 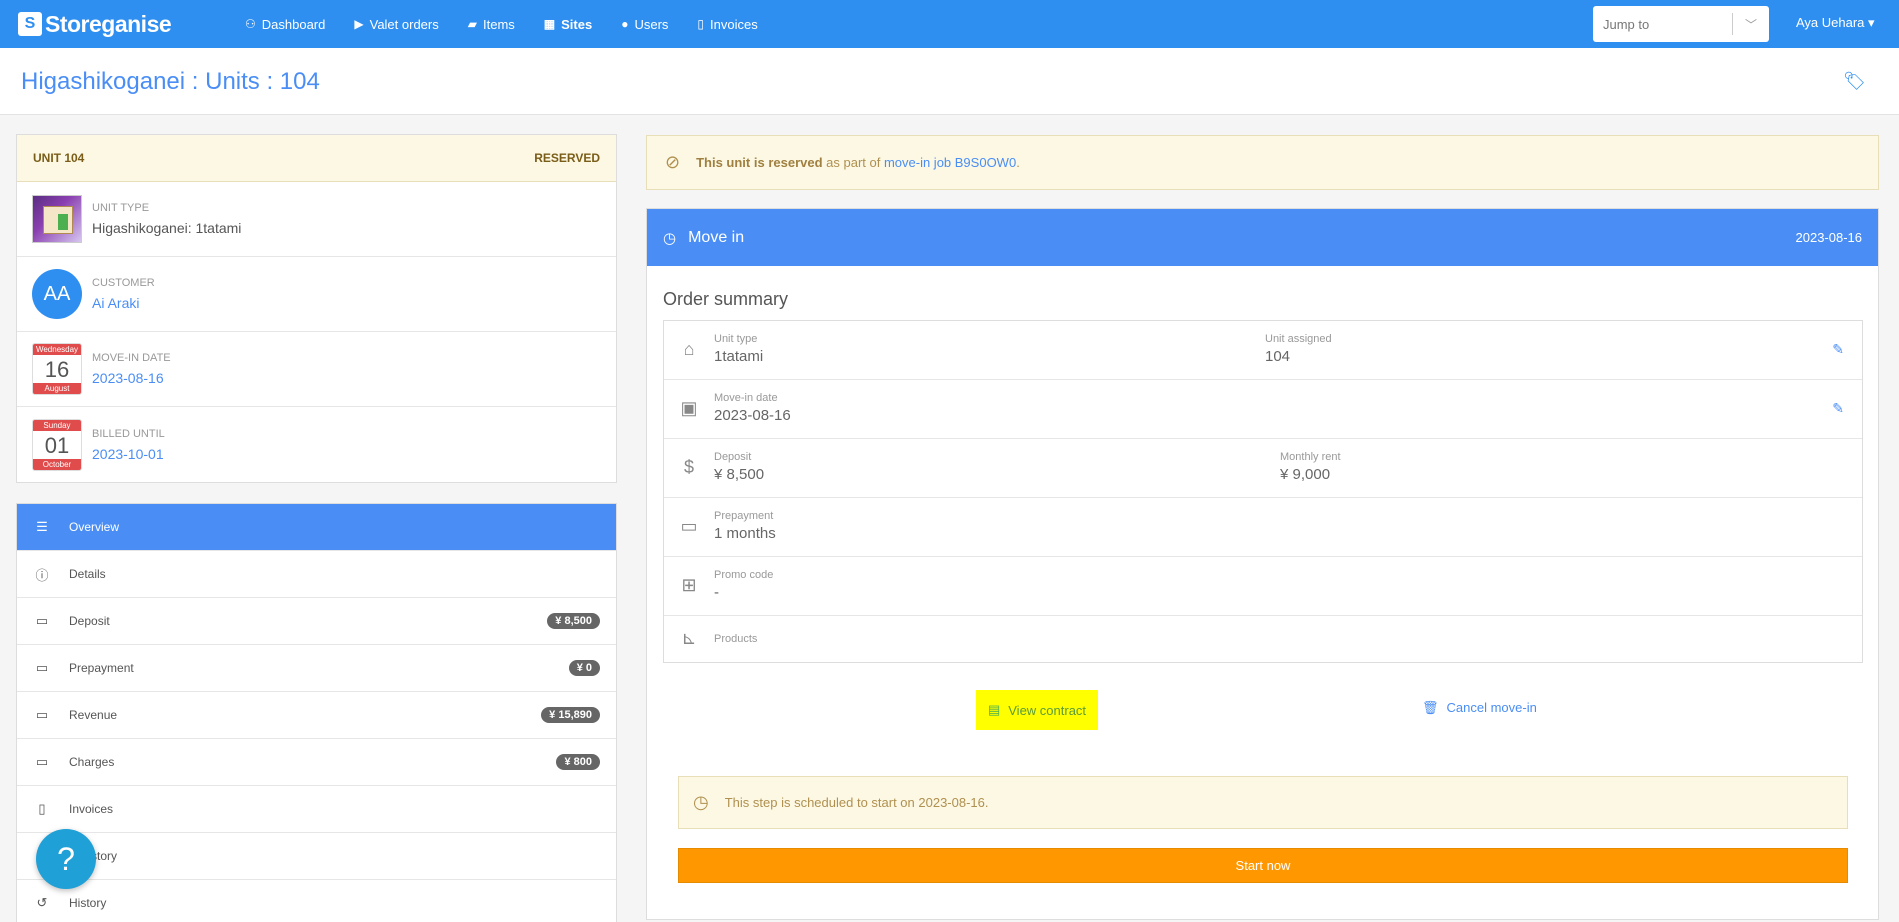 I want to click on unit-type-row: UNIT TYPE Higashikoganei: 1tatami, so click(x=316, y=219).